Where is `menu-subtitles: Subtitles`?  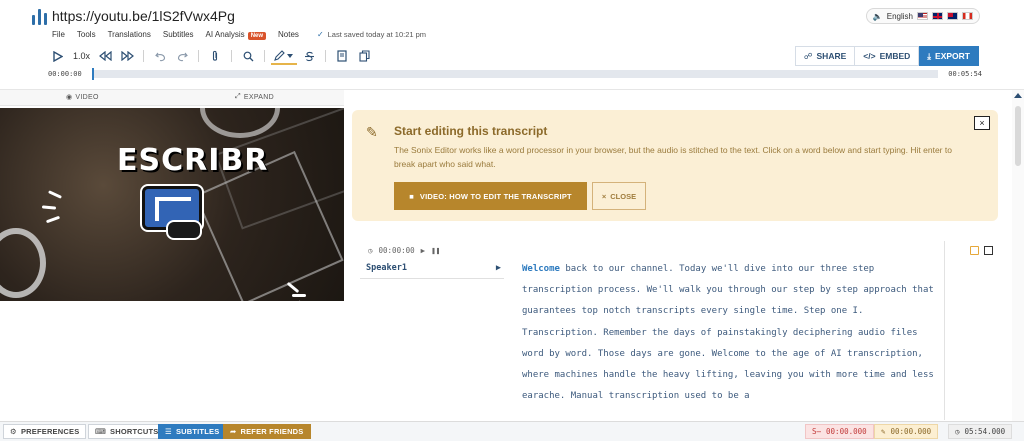 menu-subtitles: Subtitles is located at coordinates (178, 34).